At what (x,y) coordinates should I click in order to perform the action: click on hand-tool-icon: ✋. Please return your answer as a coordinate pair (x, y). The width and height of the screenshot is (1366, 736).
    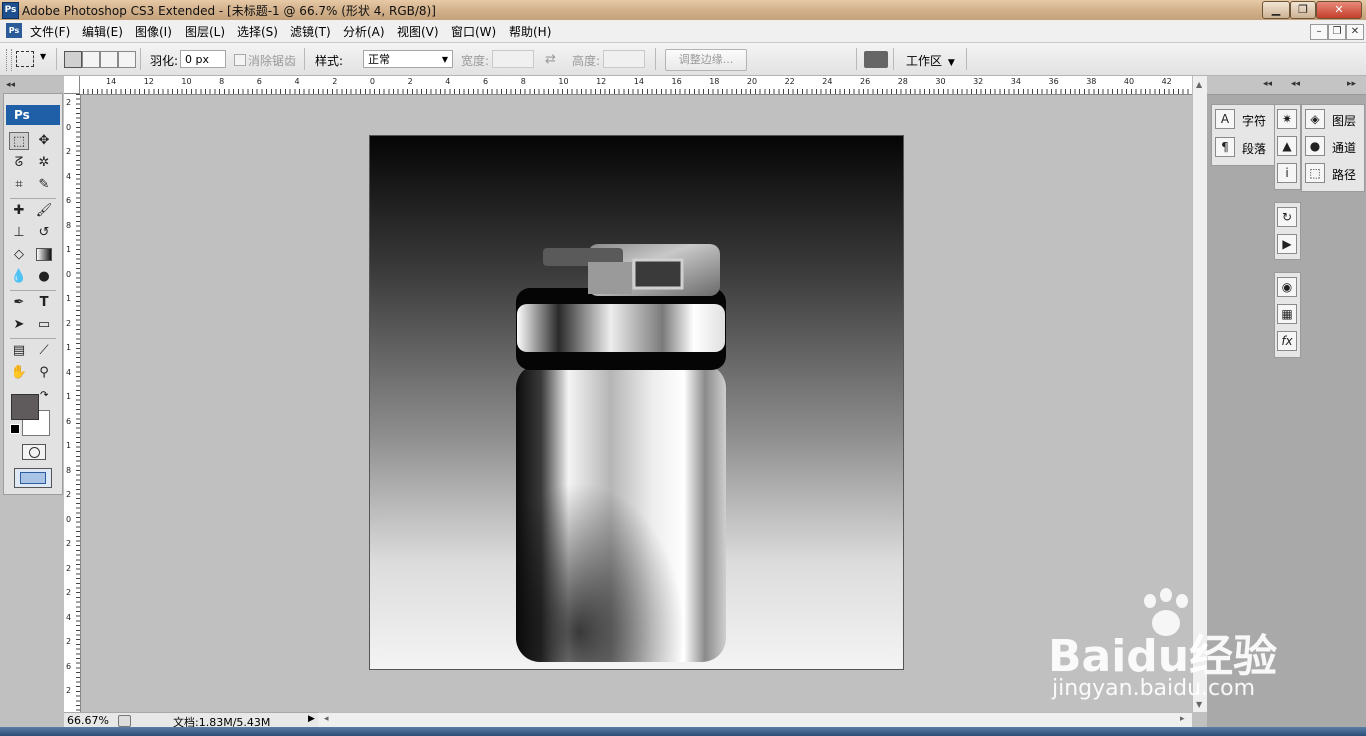
    Looking at the image, I should click on (19, 373).